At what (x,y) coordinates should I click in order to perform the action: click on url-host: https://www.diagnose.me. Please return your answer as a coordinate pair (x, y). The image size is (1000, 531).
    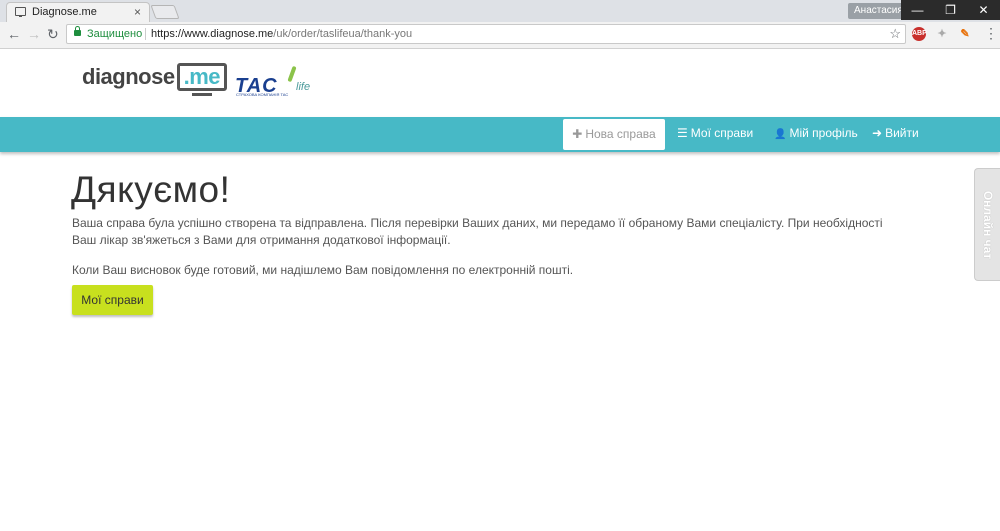
    Looking at the image, I should click on (212, 34).